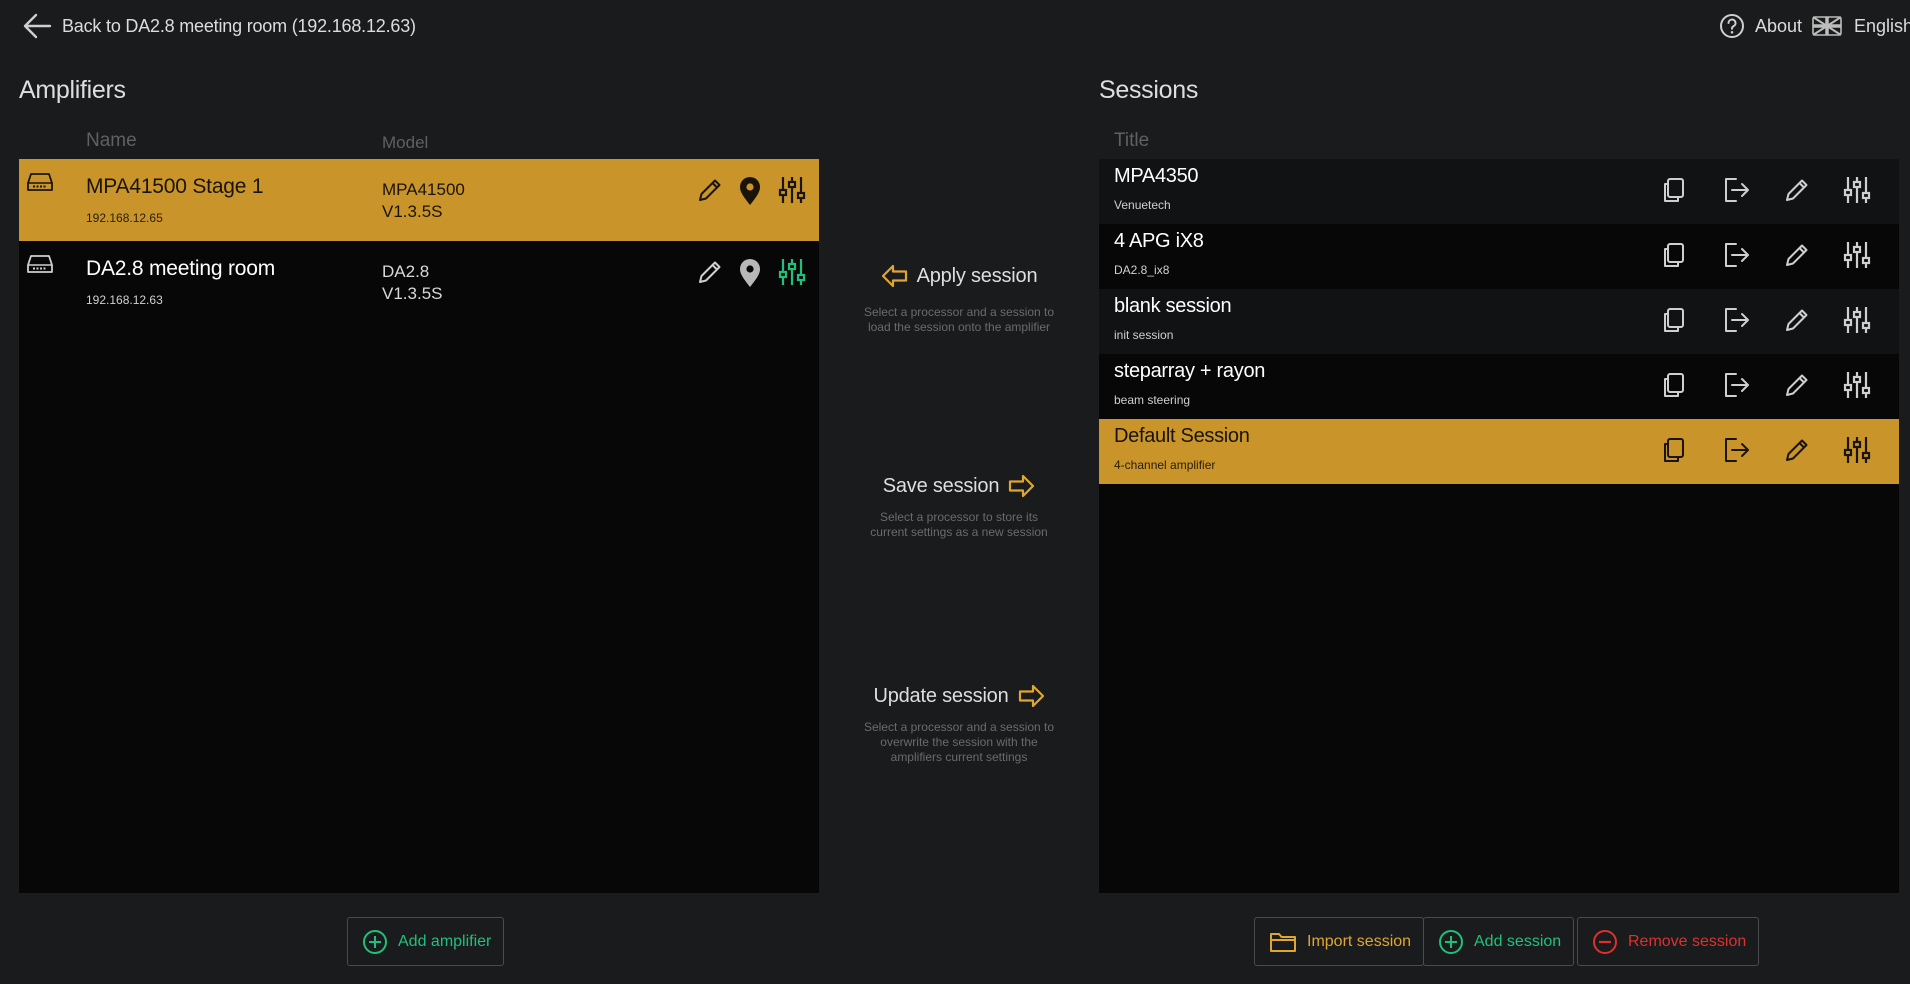  I want to click on sessions-title: Sessions, so click(1149, 90).